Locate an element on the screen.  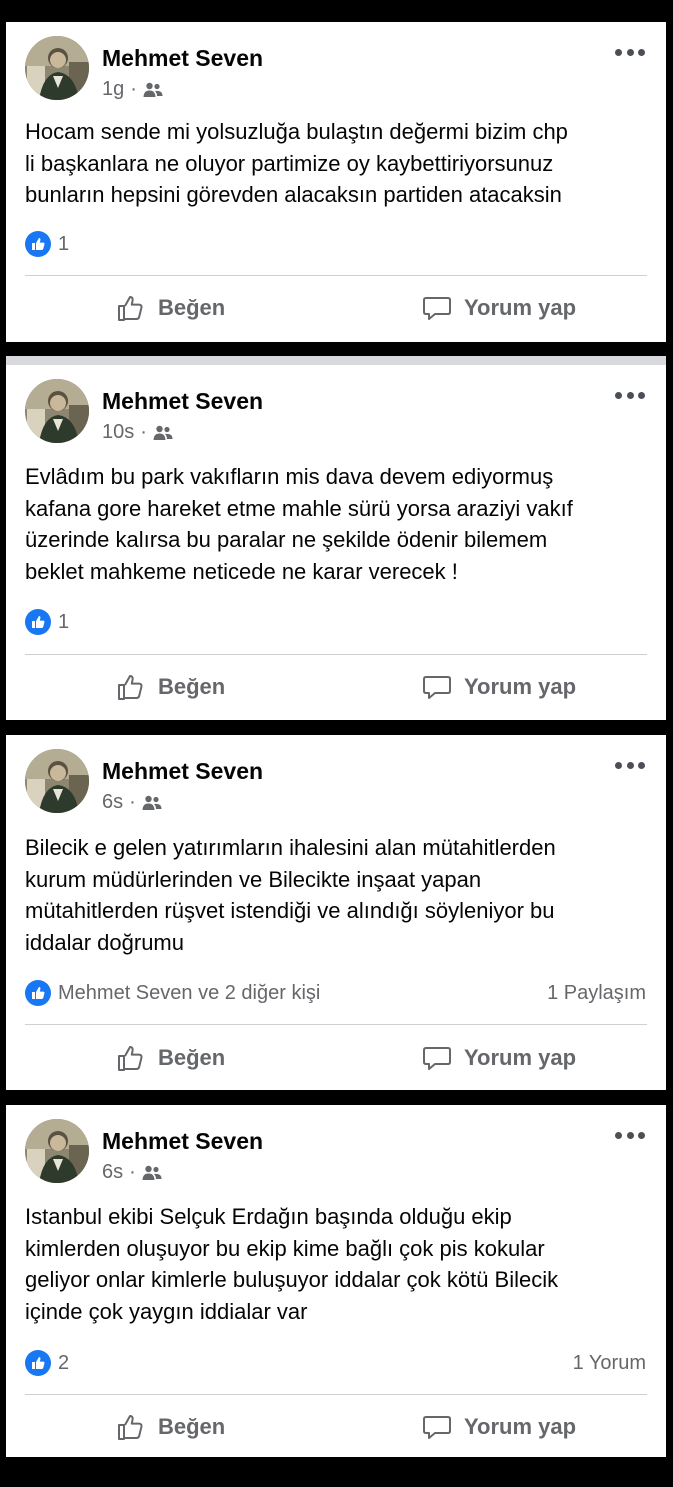
post-time: 10s is located at coordinates (118, 432).